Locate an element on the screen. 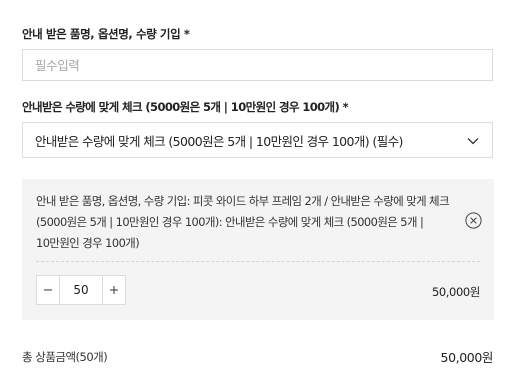  option-divider is located at coordinates (258, 261).